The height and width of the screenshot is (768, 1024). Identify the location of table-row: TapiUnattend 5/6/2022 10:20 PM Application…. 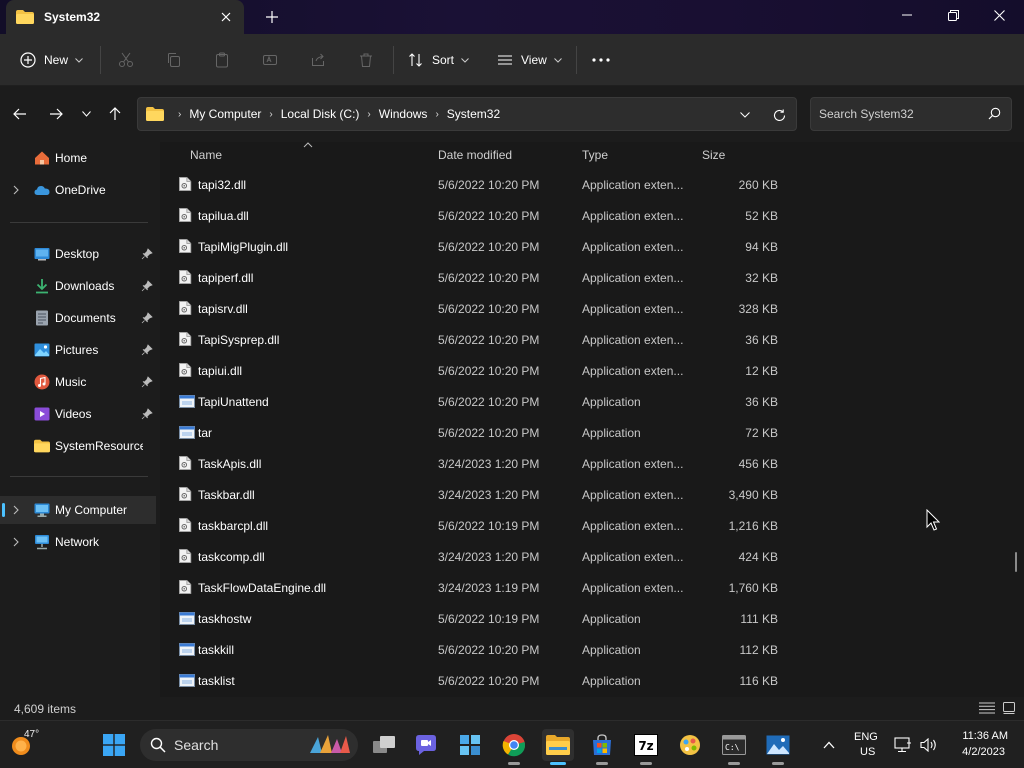
(480, 401).